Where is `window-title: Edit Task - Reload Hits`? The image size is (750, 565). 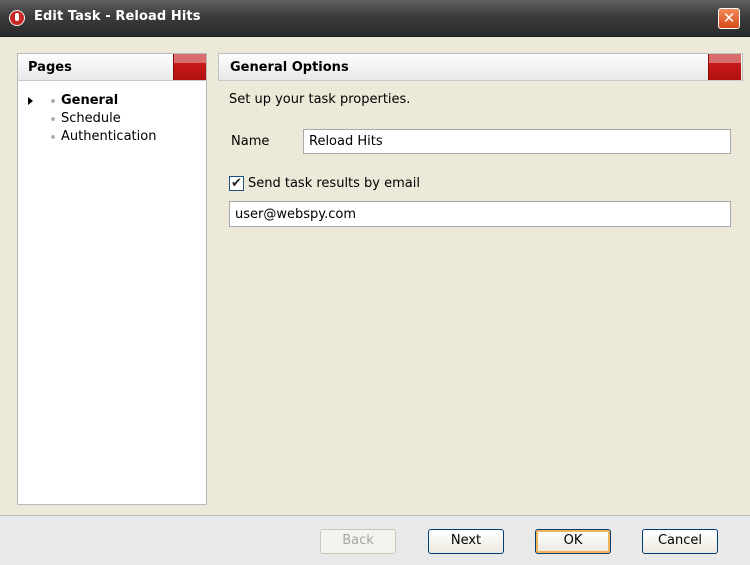
window-title: Edit Task - Reload Hits is located at coordinates (117, 16).